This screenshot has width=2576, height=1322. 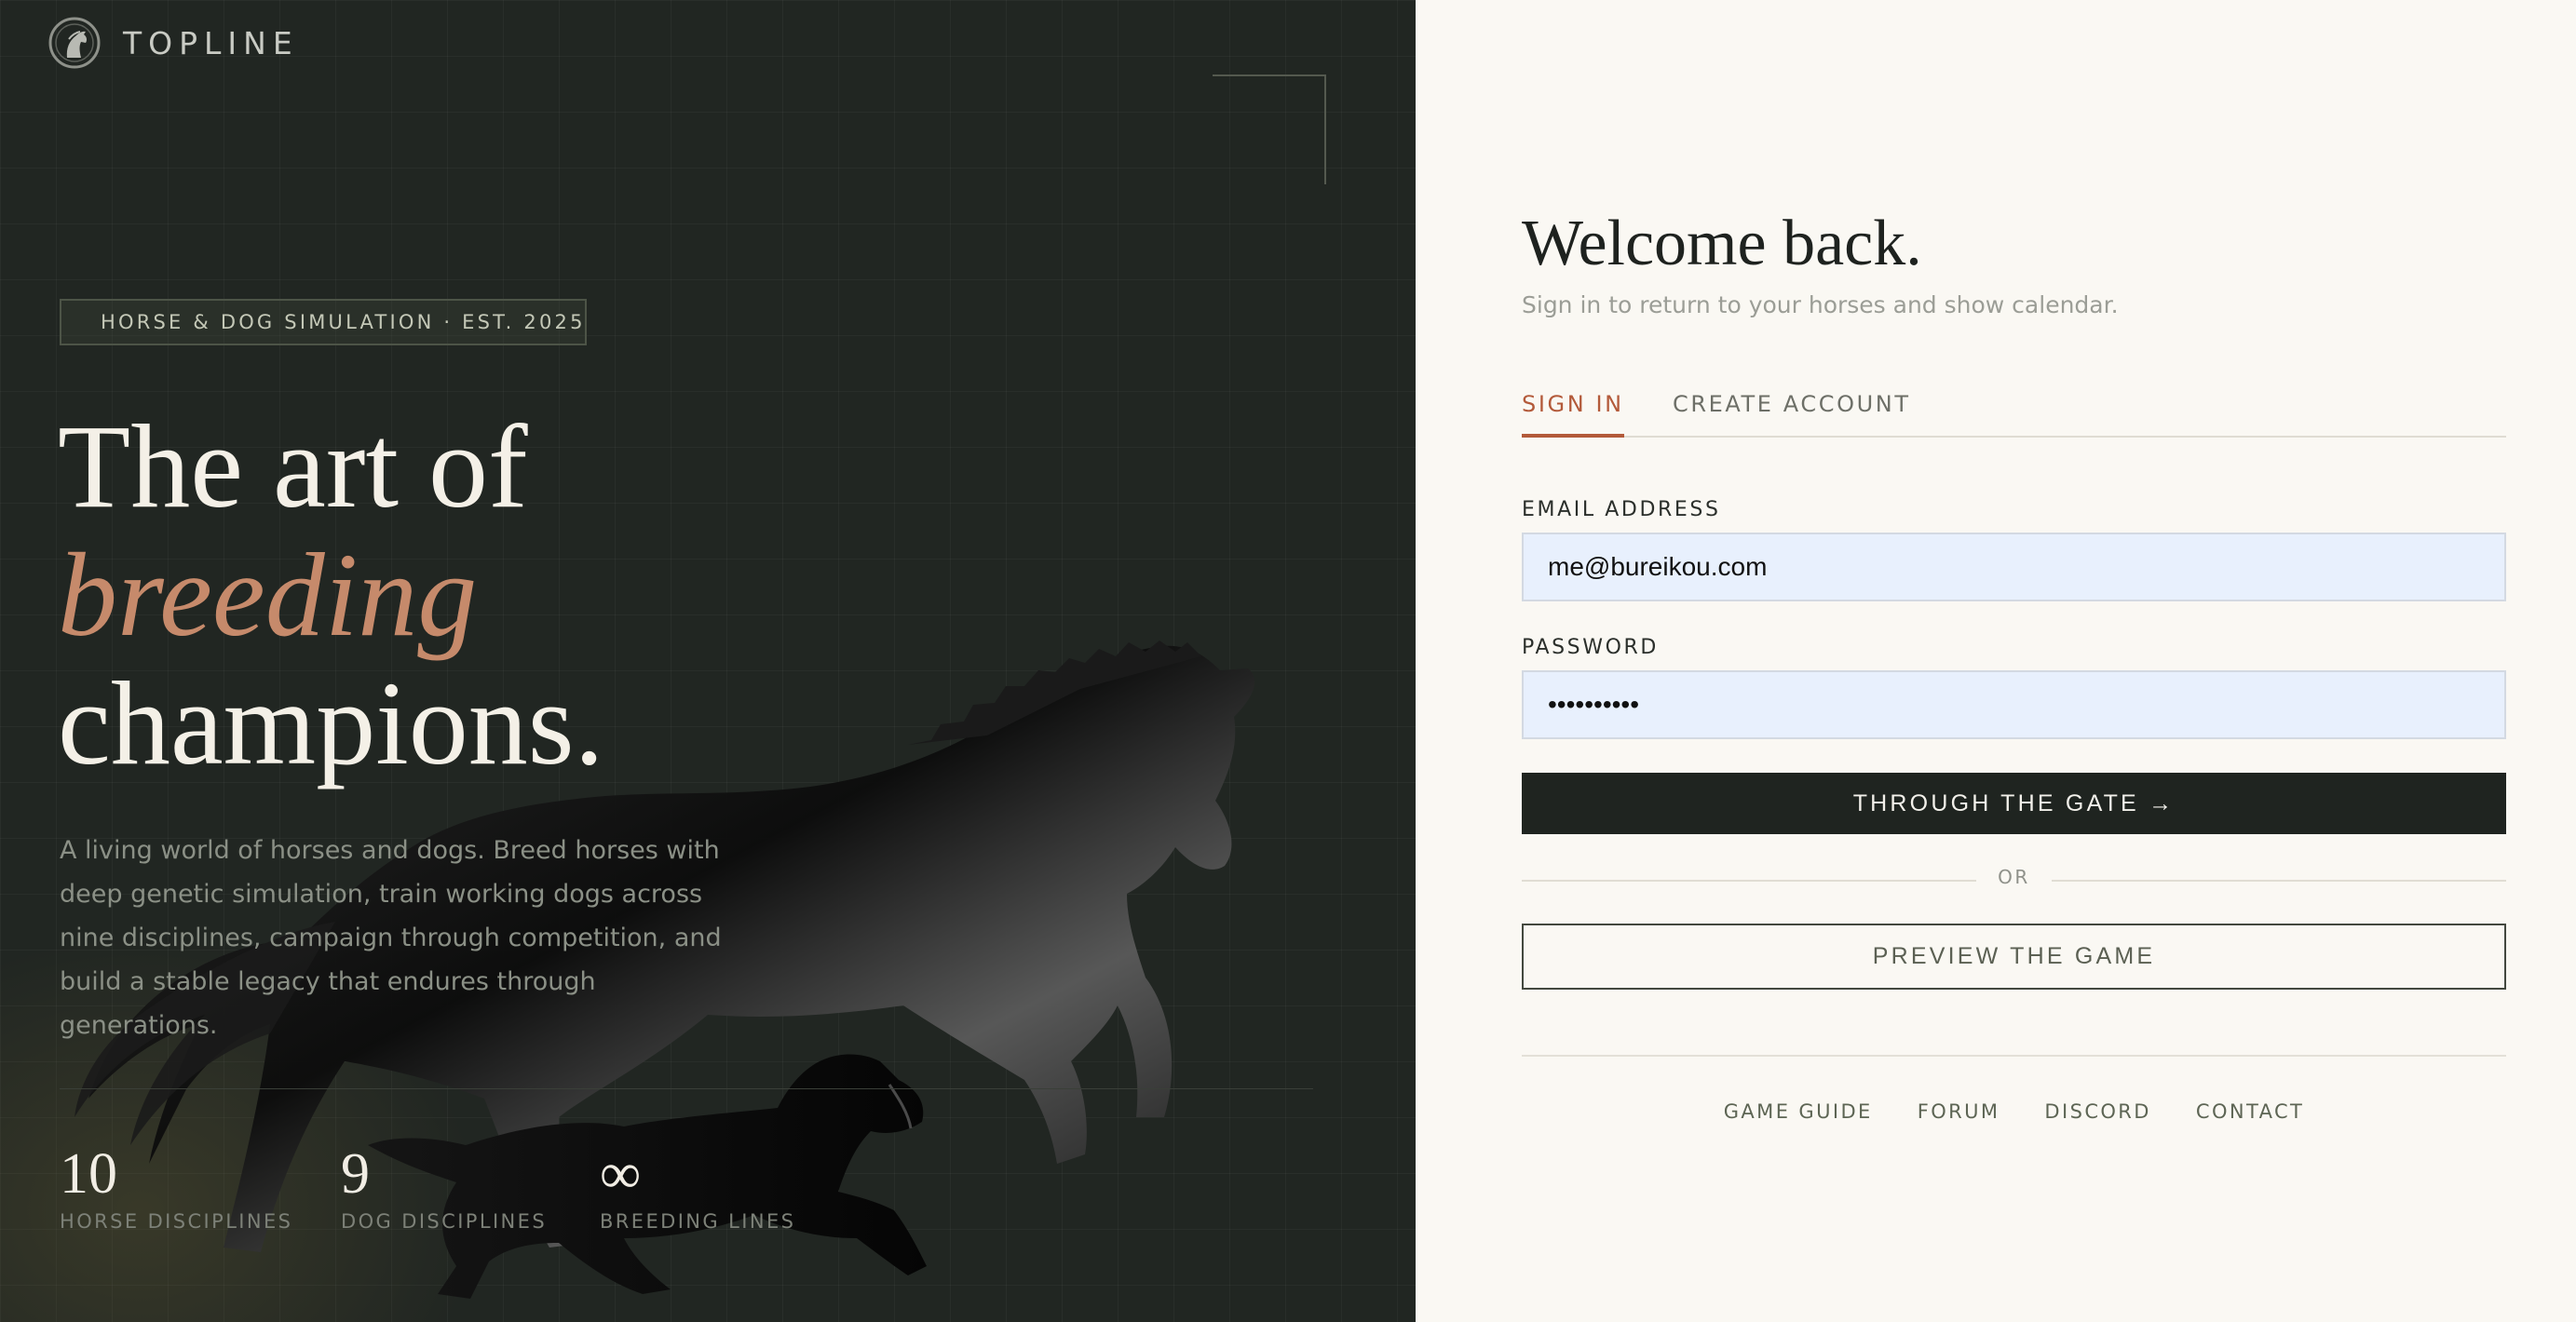 I want to click on footer-link-discord: DISCORD, so click(x=2097, y=1111).